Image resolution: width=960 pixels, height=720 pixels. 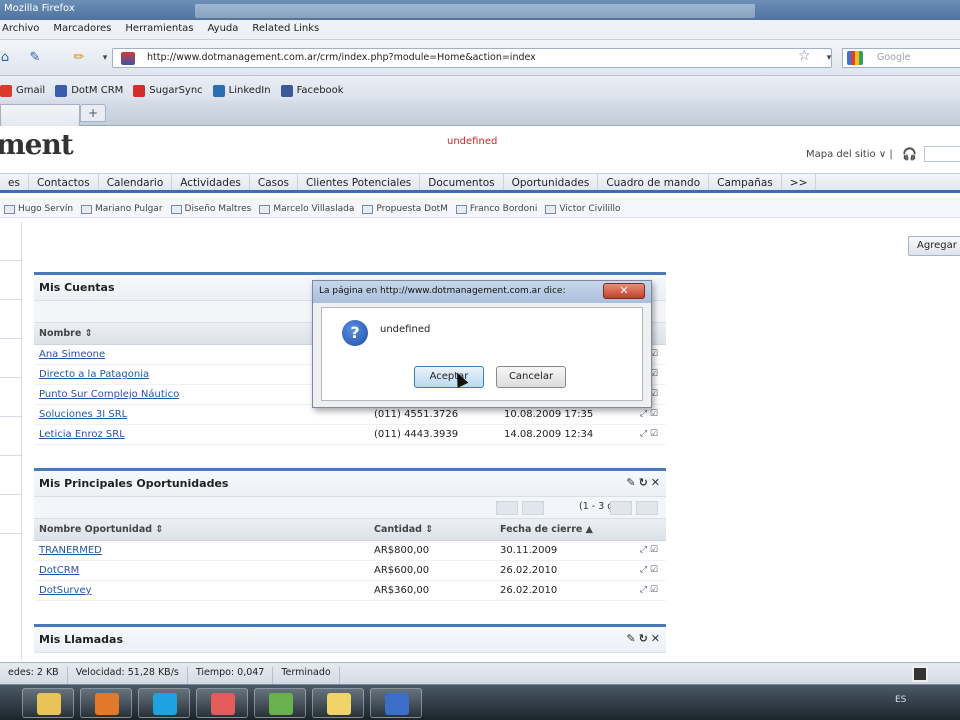 What do you see at coordinates (82, 434) in the screenshot?
I see `account-link: Leticia Enroz SRL` at bounding box center [82, 434].